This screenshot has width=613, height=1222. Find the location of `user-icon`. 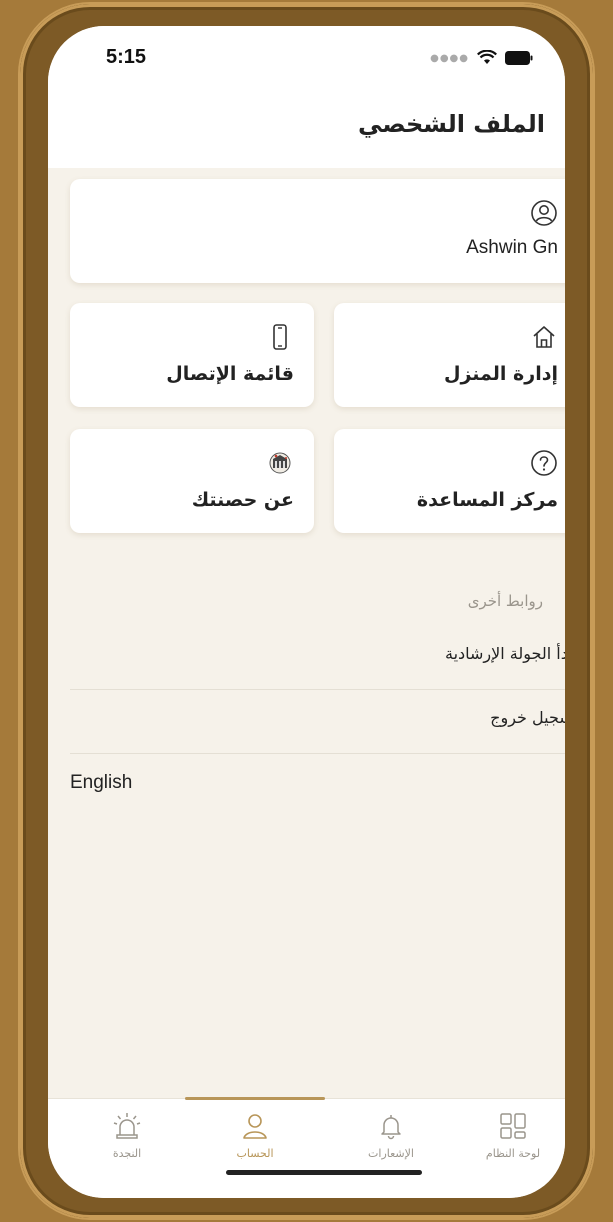

user-icon is located at coordinates (255, 1126).